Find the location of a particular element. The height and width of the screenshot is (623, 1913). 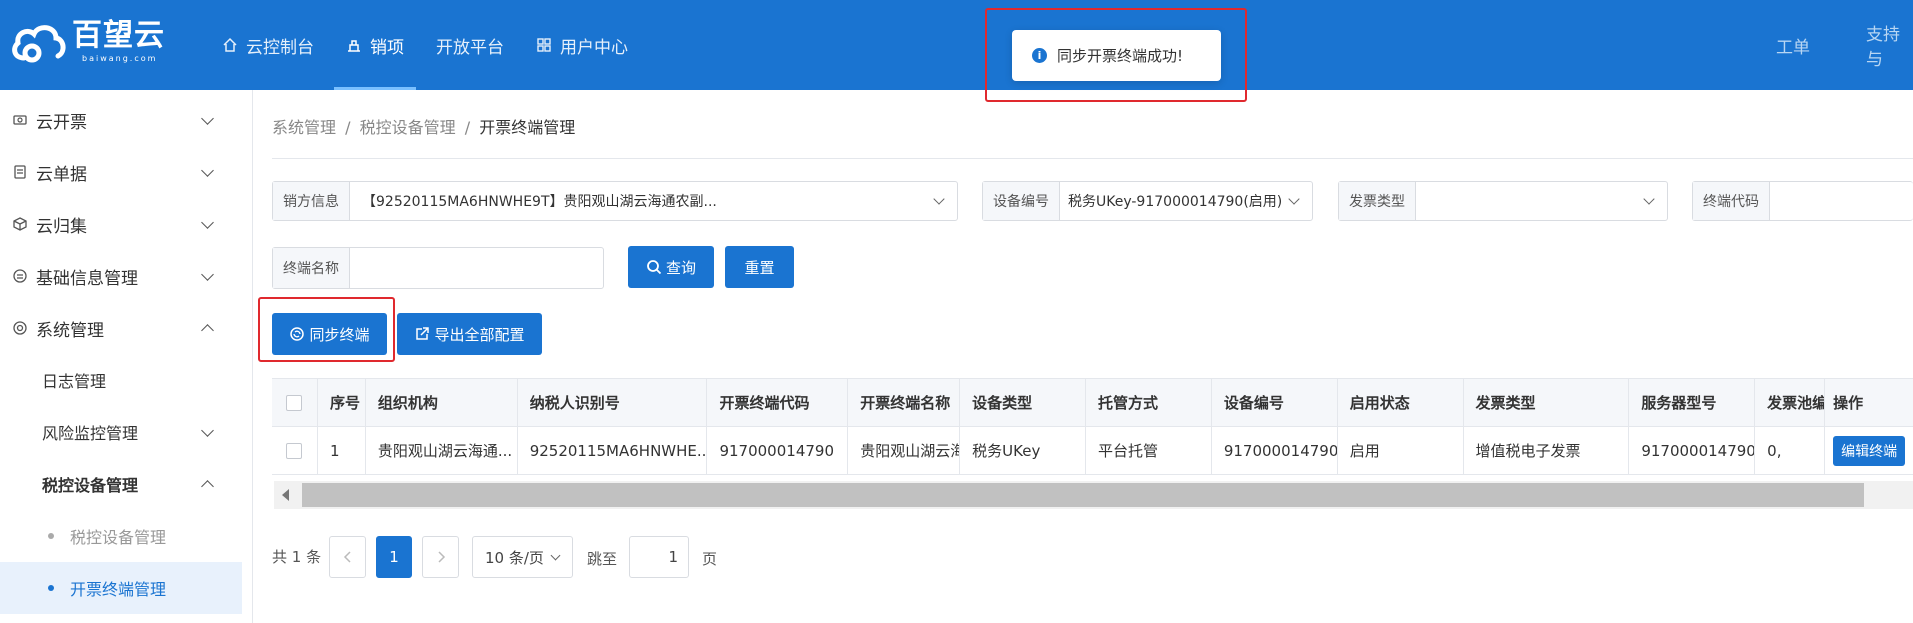

sidebar-item-label: 云单据 is located at coordinates (61, 174).